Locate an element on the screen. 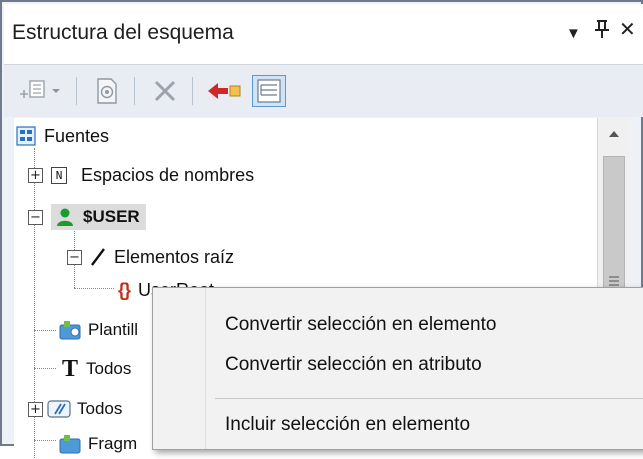 Image resolution: width=643 pixels, height=459 pixels. schema-icon is located at coordinates (107, 91).